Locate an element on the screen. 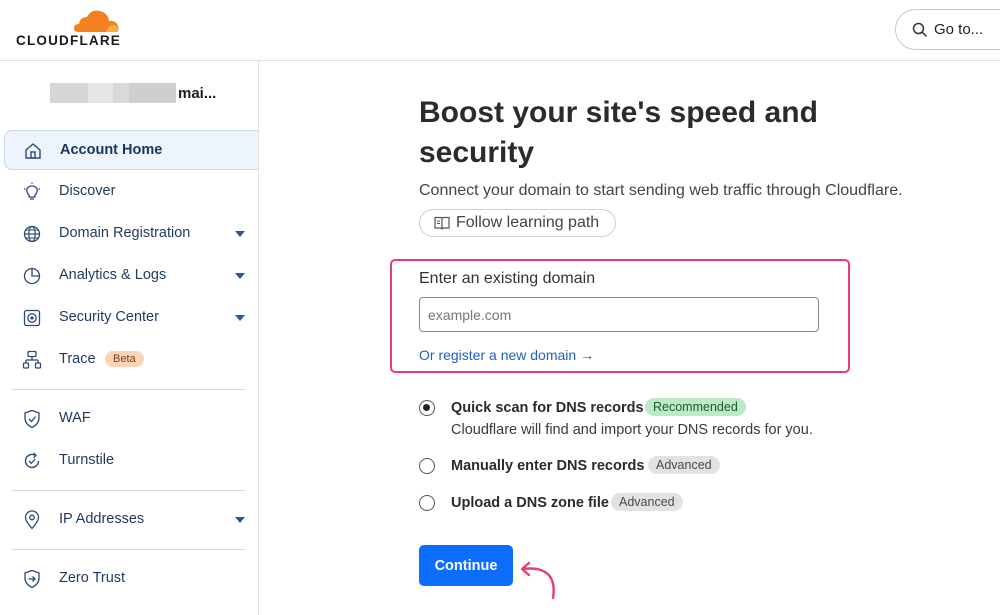 This screenshot has height=615, width=1000. lightbulb-icon is located at coordinates (32, 191).